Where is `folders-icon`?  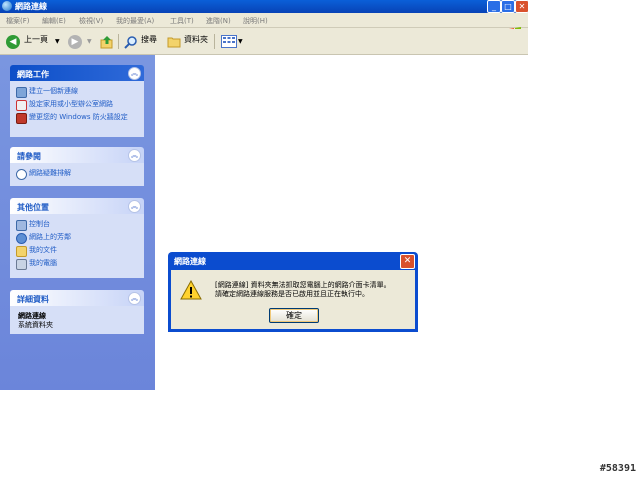 folders-icon is located at coordinates (174, 41).